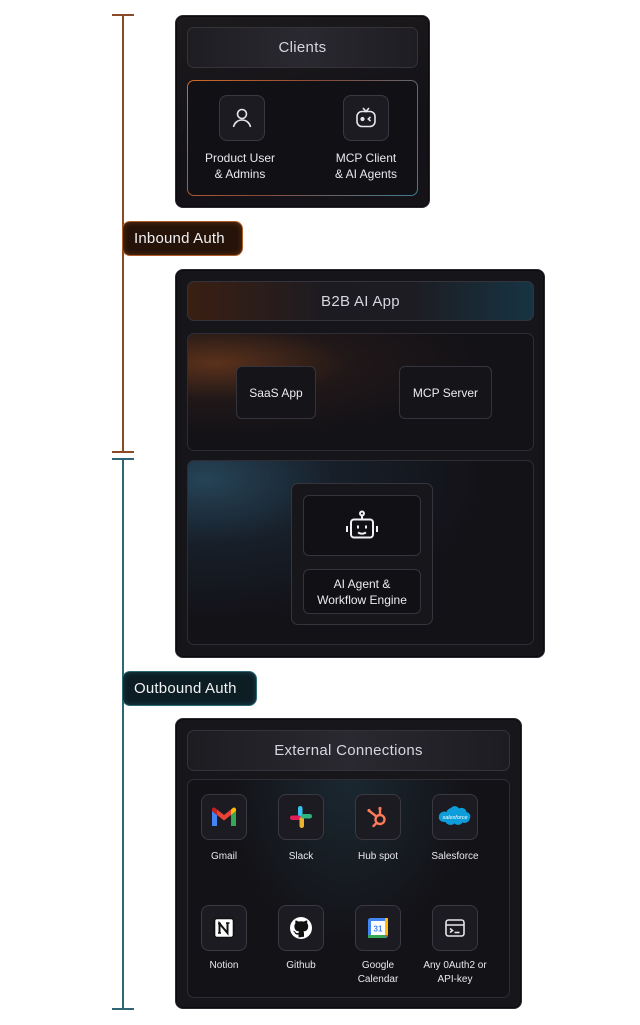  Describe the element at coordinates (302, 47) in the screenshot. I see `clients-title: Clients` at that location.